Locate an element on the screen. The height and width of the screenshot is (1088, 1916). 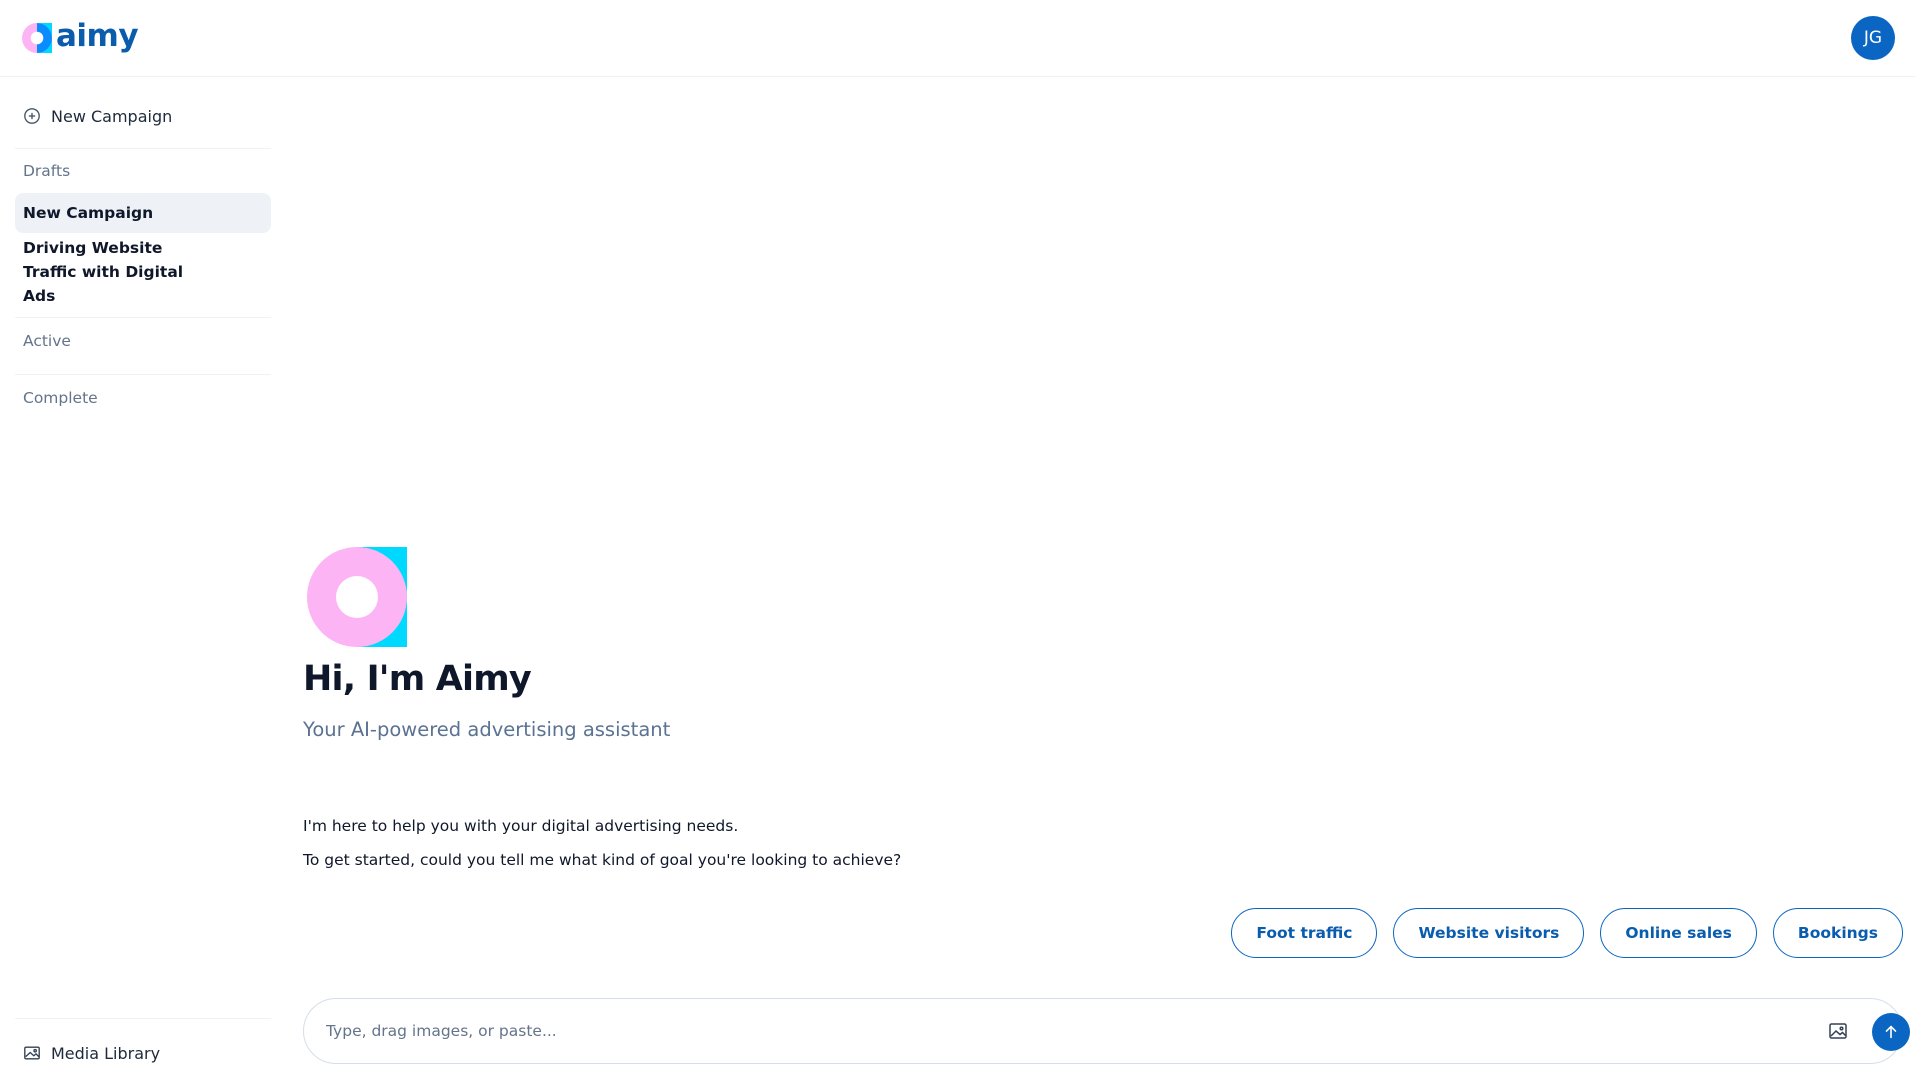
page-subtitle: Your AI-powered advertising assistant is located at coordinates (487, 729).